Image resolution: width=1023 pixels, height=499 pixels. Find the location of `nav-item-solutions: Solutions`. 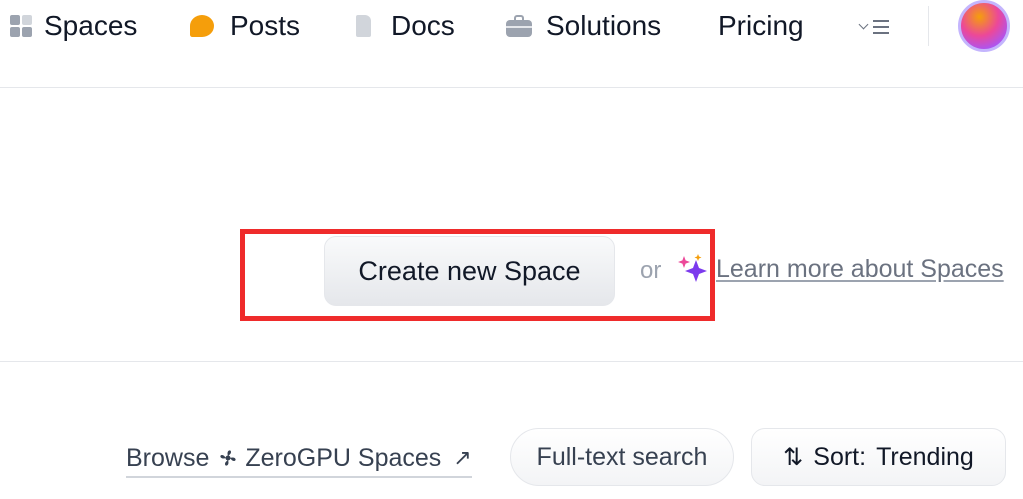

nav-item-solutions: Solutions is located at coordinates (583, 26).